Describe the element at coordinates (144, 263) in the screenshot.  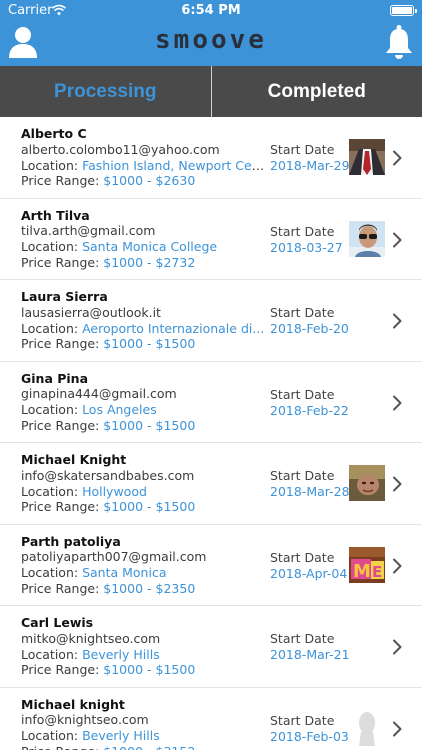
I see `price-line: Price Range: $1000 - $2732` at that location.